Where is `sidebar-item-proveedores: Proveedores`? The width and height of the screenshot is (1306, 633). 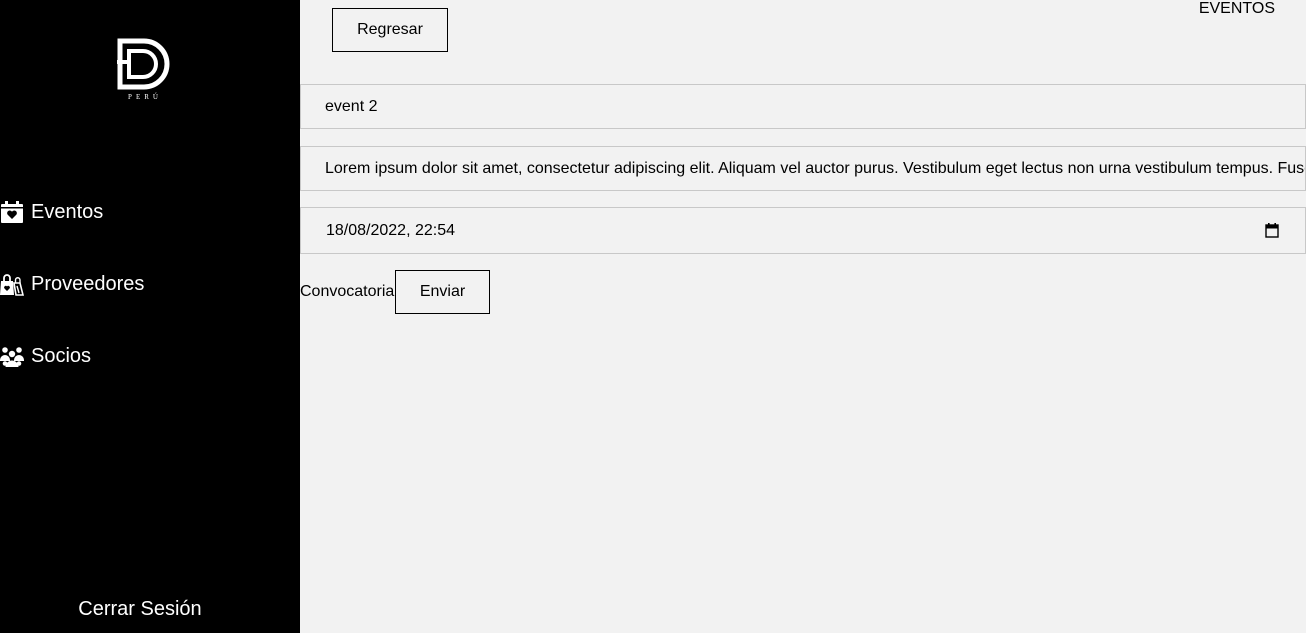 sidebar-item-proveedores: Proveedores is located at coordinates (72, 284).